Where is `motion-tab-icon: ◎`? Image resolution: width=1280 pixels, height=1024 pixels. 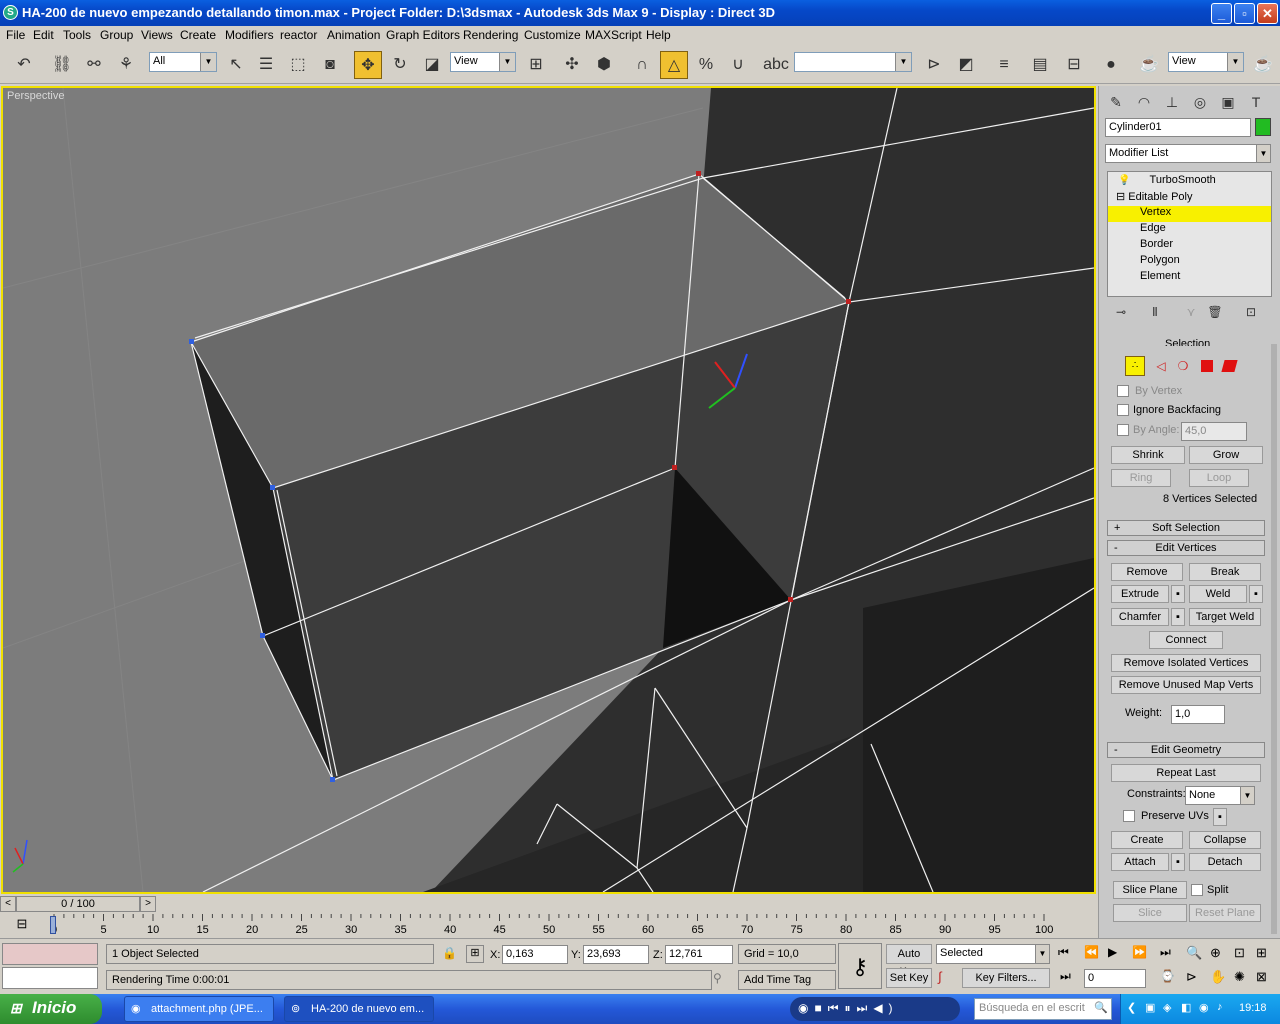 motion-tab-icon: ◎ is located at coordinates (1200, 101).